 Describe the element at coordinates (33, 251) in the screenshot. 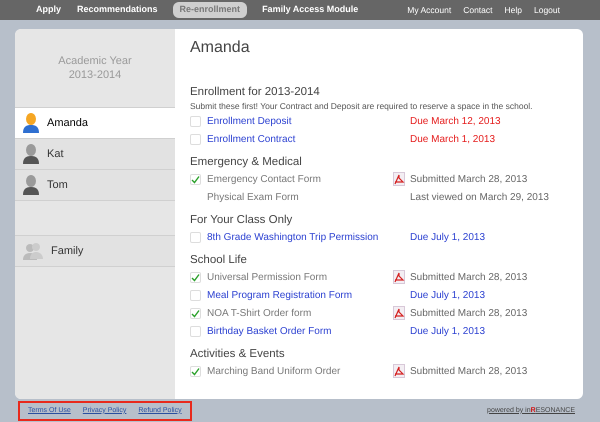

I see `people-icon` at that location.